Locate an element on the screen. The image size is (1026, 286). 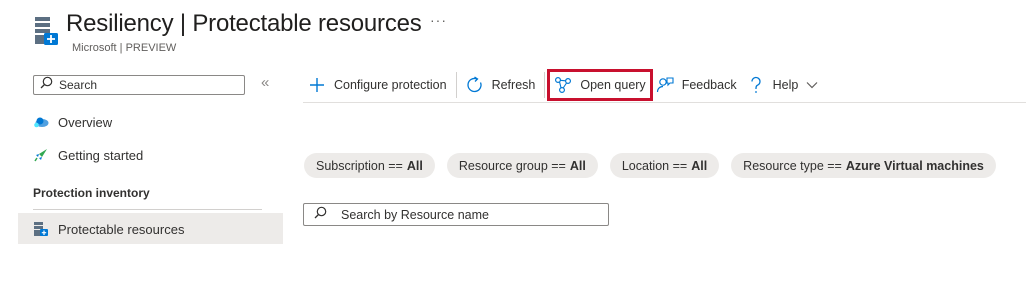
sidebar-item-getting-started: Getting started is located at coordinates (88, 155).